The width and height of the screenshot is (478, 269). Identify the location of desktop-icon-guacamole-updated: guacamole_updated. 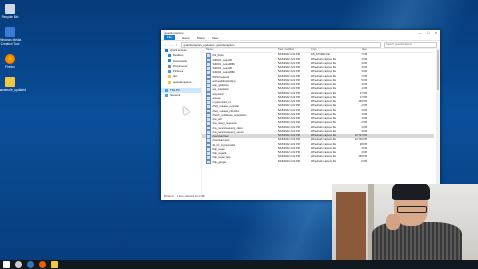
(13, 84).